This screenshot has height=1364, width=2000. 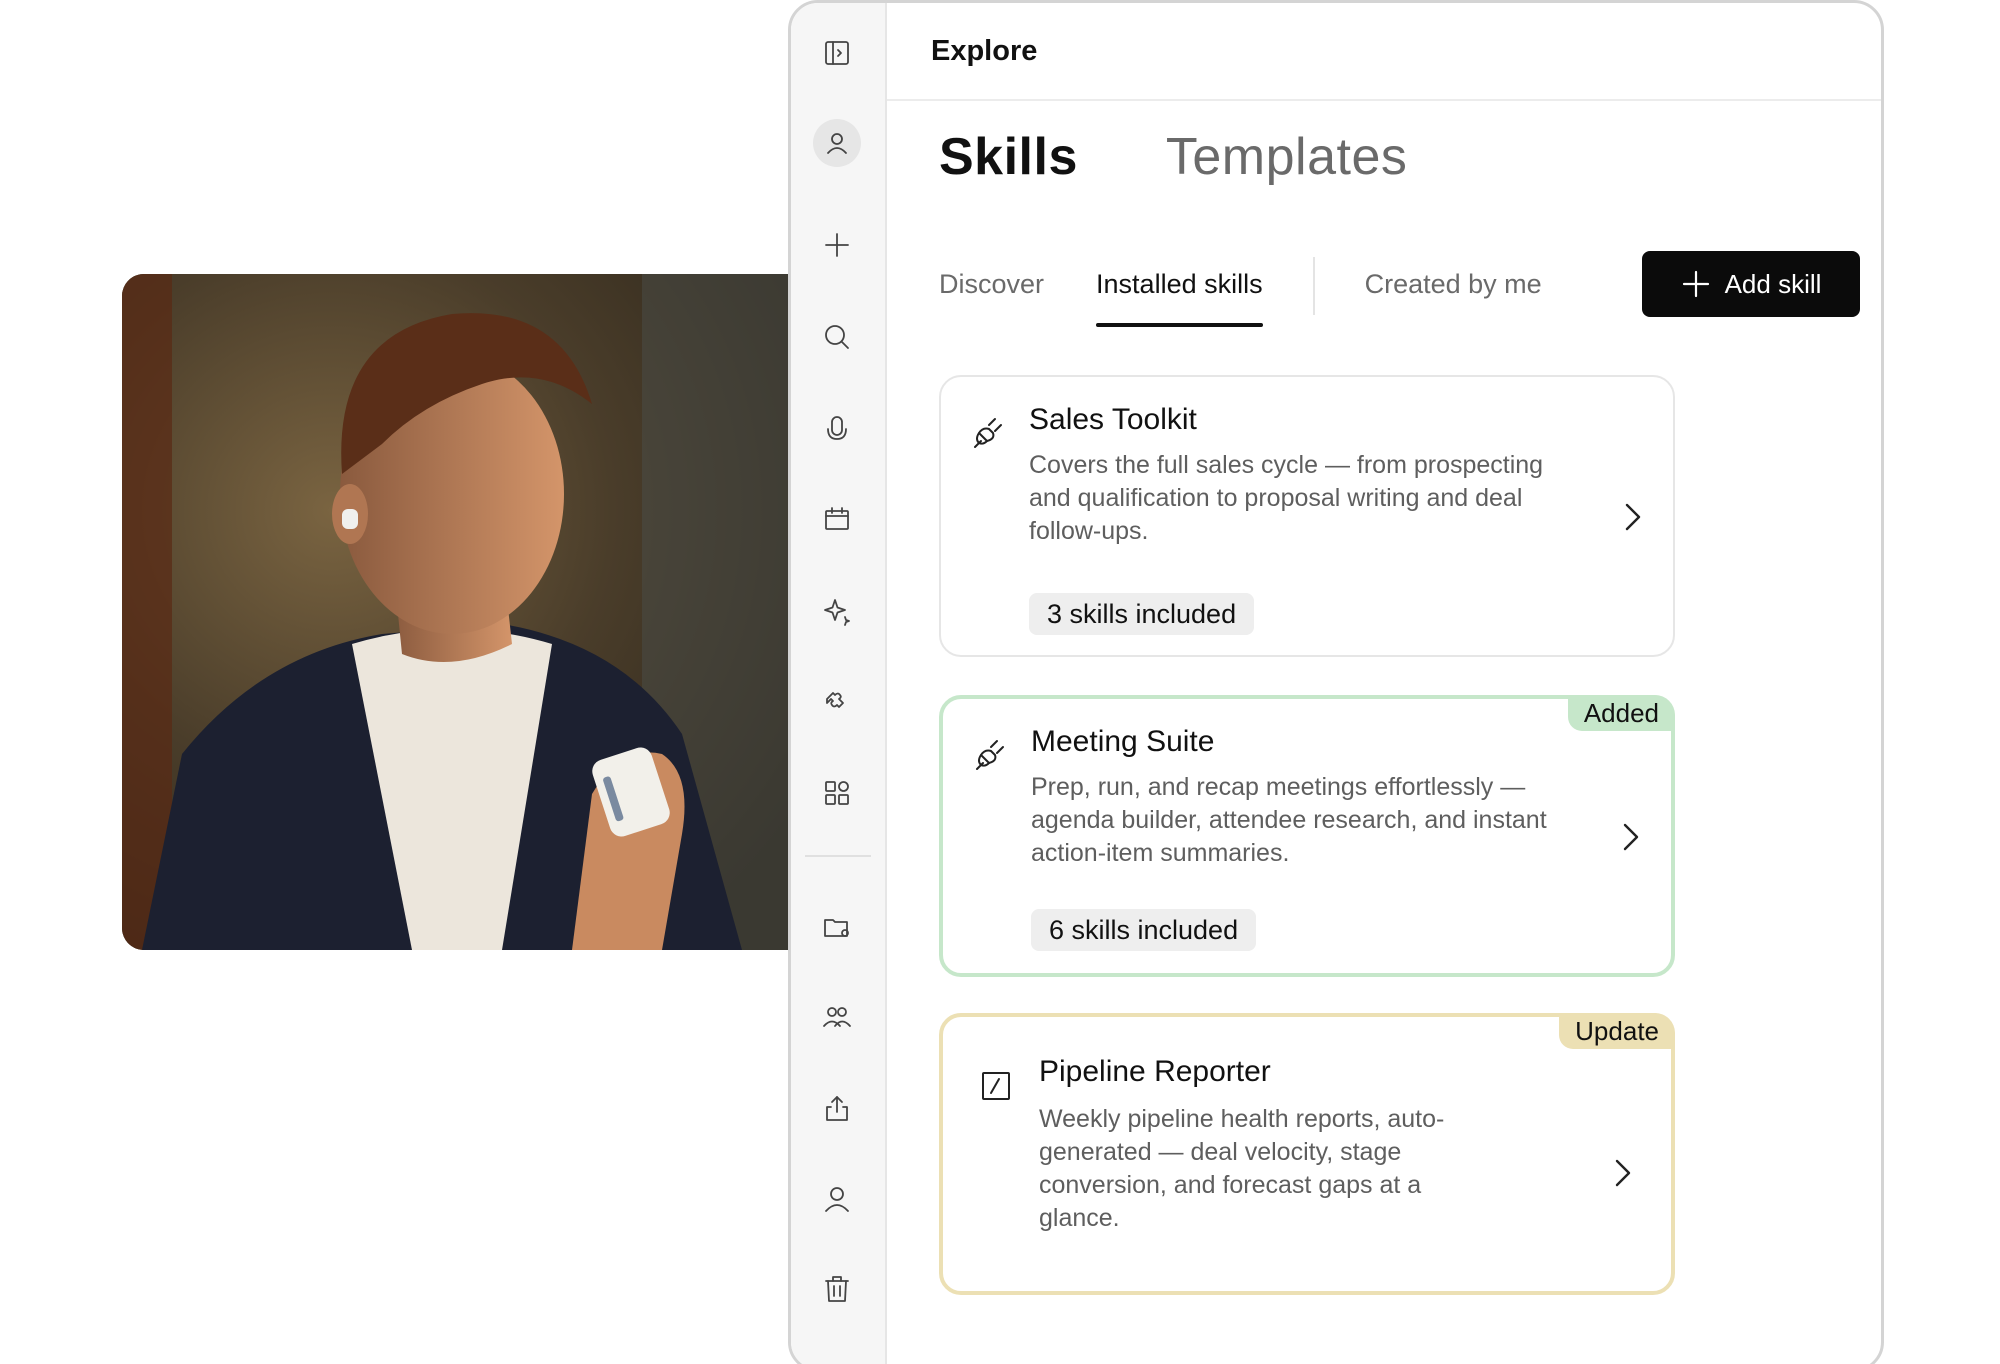 What do you see at coordinates (837, 793) in the screenshot?
I see `apps-grid-icon` at bounding box center [837, 793].